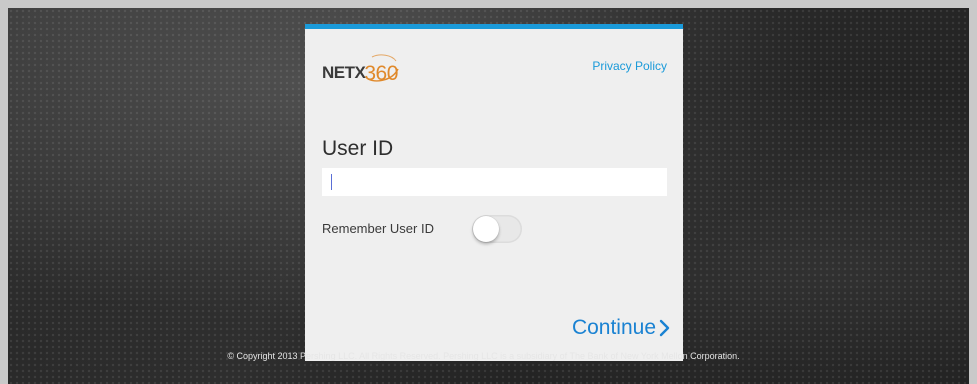 The height and width of the screenshot is (384, 977). I want to click on text-cursor, so click(331, 182).